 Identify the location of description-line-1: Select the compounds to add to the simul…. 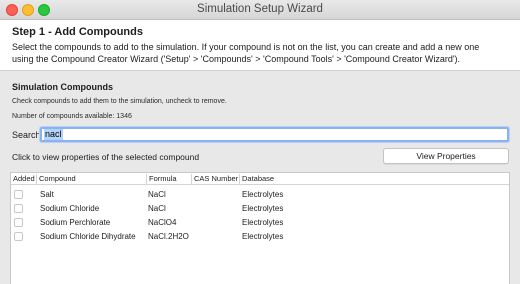
(246, 47).